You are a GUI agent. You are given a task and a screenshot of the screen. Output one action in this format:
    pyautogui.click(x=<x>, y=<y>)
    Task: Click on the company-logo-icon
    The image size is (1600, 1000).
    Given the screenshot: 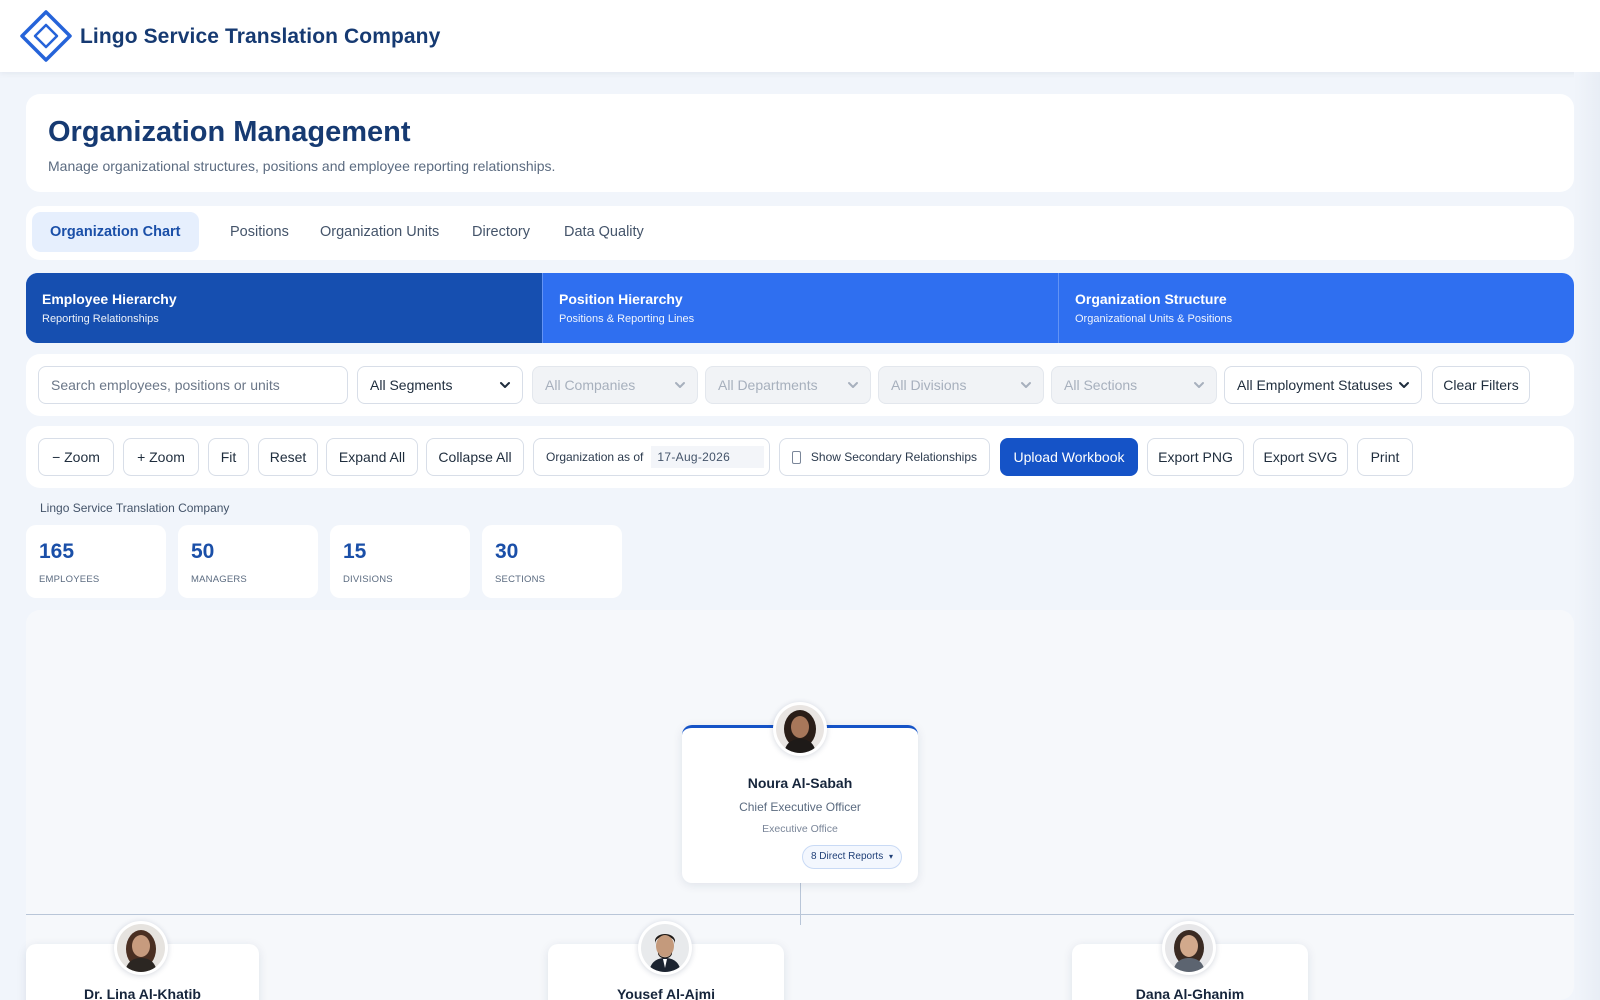 What is the action you would take?
    pyautogui.click(x=46, y=36)
    